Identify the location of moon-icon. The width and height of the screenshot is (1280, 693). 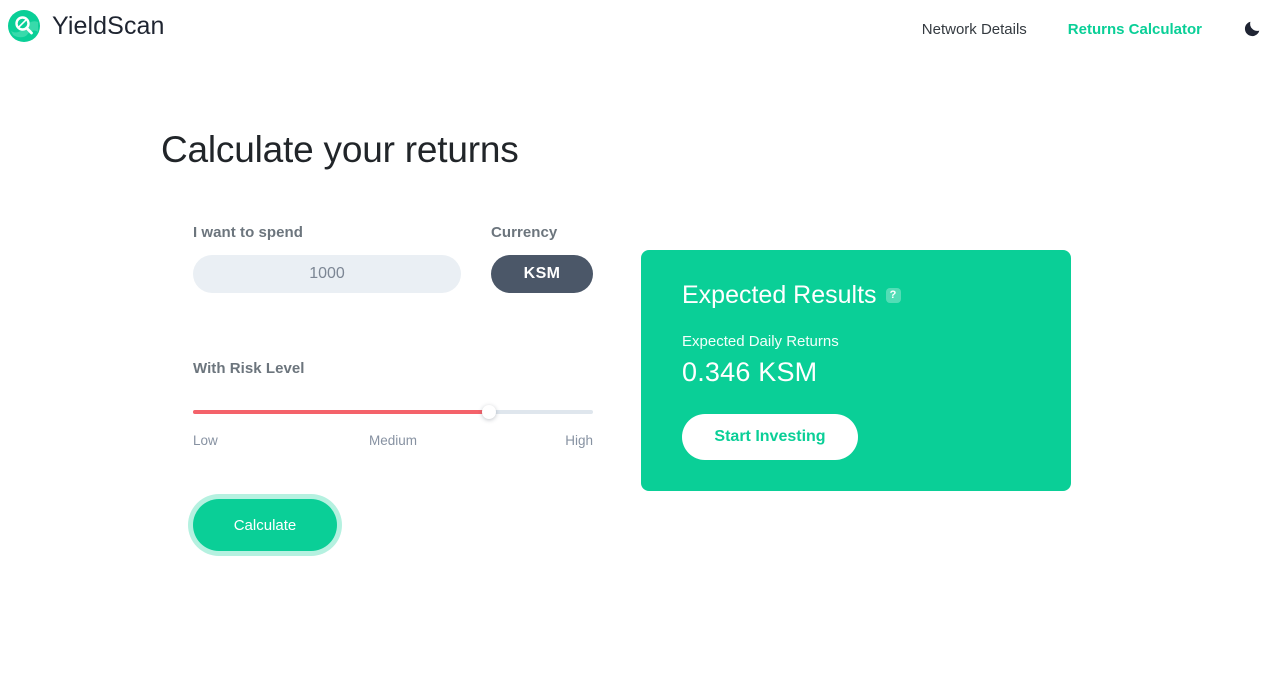
(1253, 29).